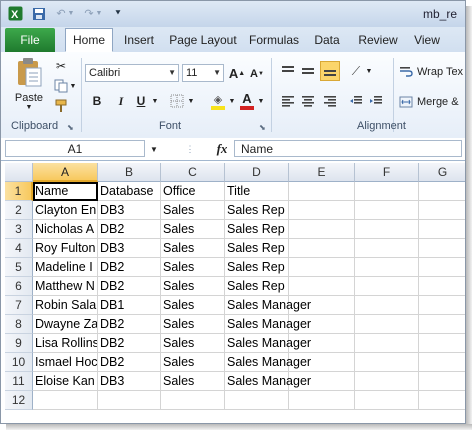 This screenshot has width=474, height=432. What do you see at coordinates (19, 305) in the screenshot?
I see `row-header-7: 7` at bounding box center [19, 305].